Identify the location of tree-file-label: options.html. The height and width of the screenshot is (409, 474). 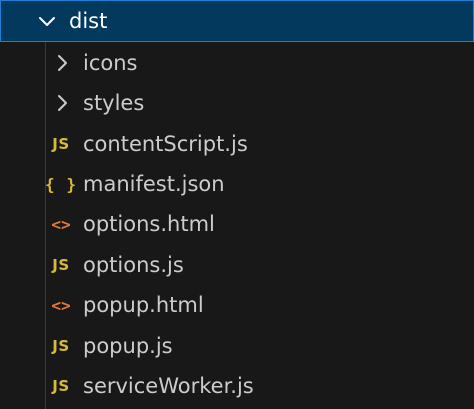
(149, 224).